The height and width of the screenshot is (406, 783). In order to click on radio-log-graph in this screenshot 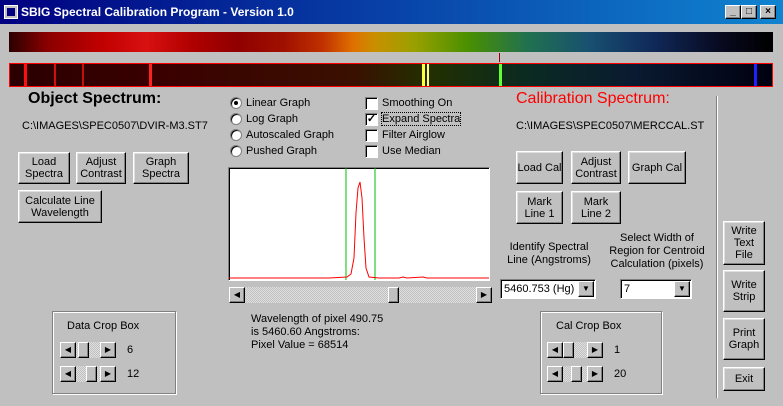, I will do `click(236, 119)`.